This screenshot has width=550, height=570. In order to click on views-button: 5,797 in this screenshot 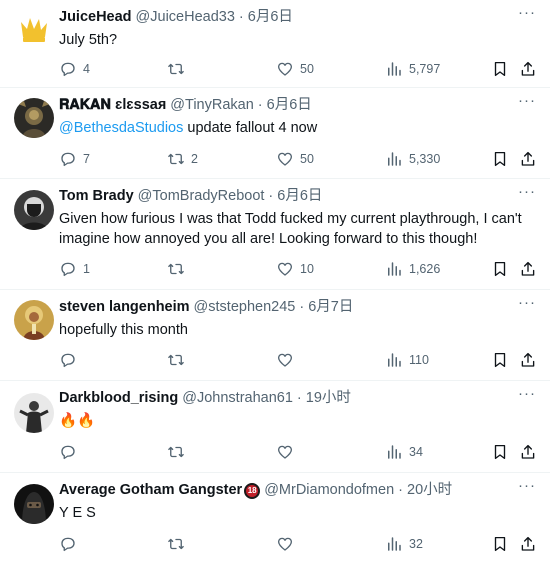, I will do `click(412, 69)`.